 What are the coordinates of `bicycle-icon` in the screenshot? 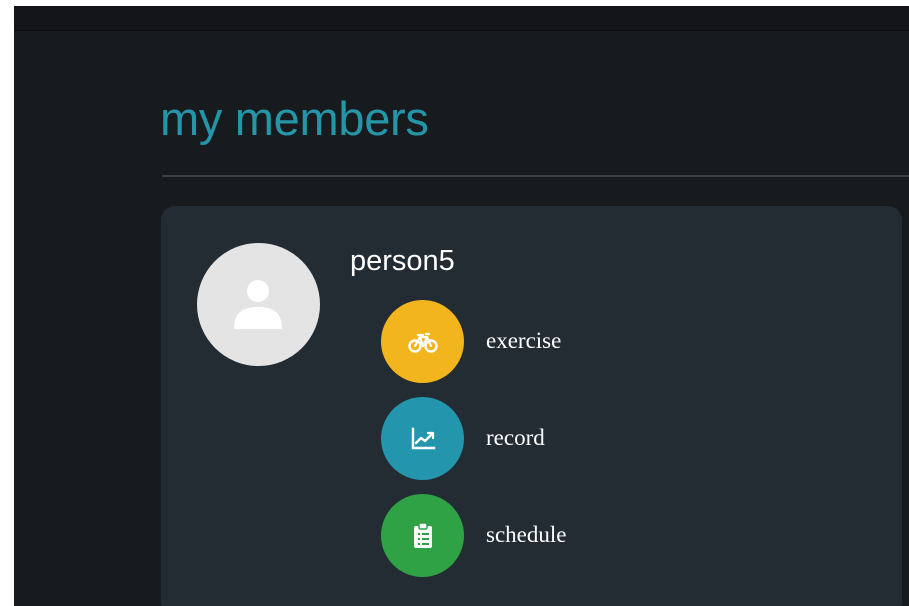 It's located at (423, 342).